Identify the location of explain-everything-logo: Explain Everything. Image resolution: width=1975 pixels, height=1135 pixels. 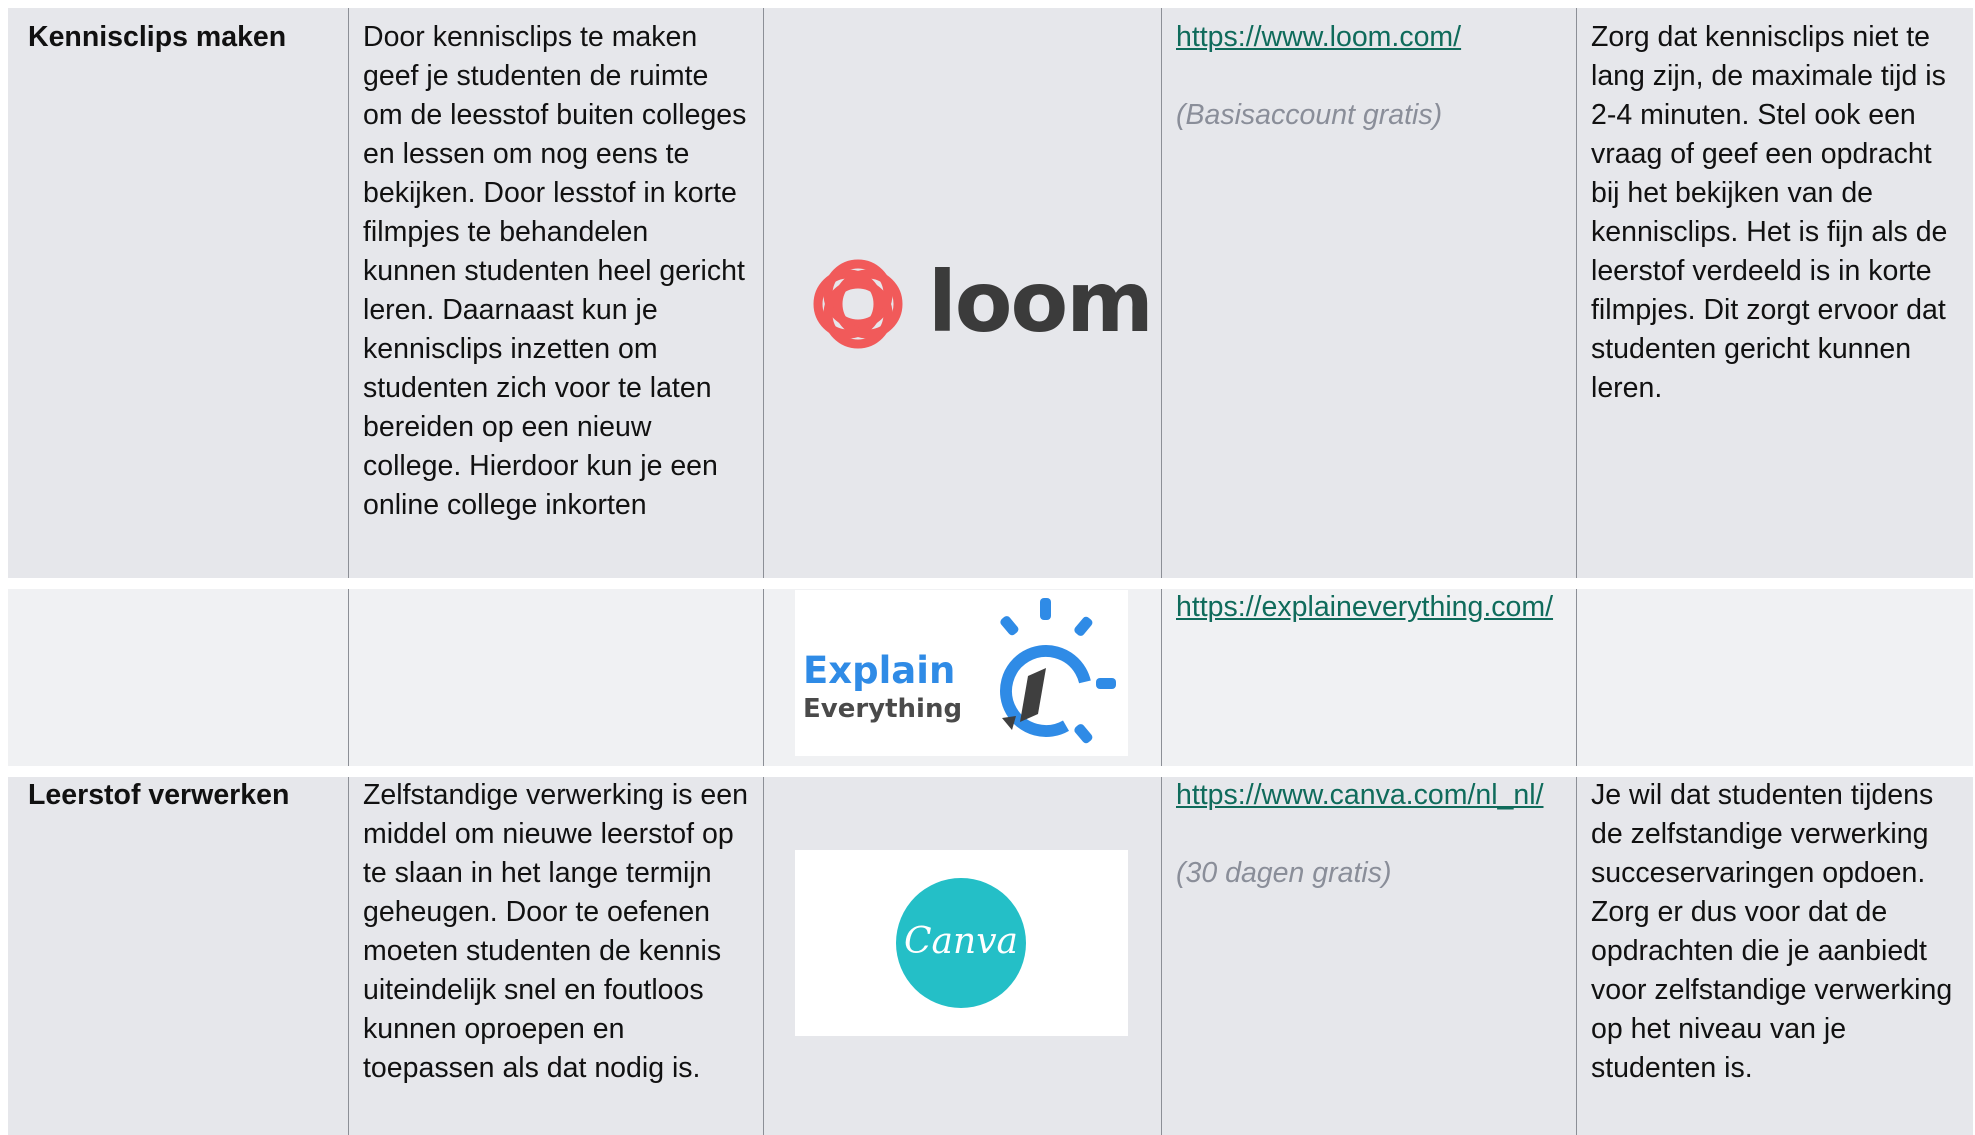
(961, 673).